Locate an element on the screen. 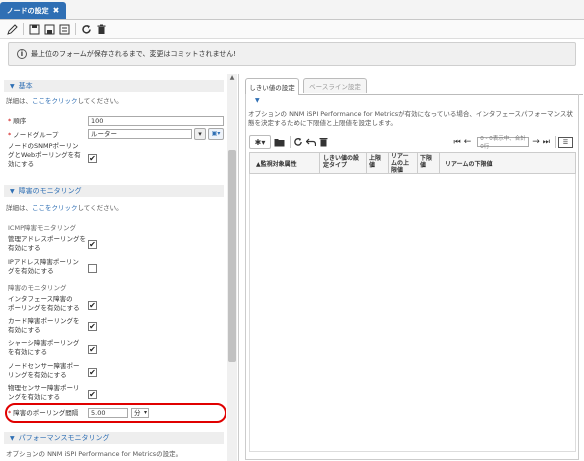 This screenshot has height=461, width=584. section-title-fault: 障害のモニタリング is located at coordinates (50, 191).